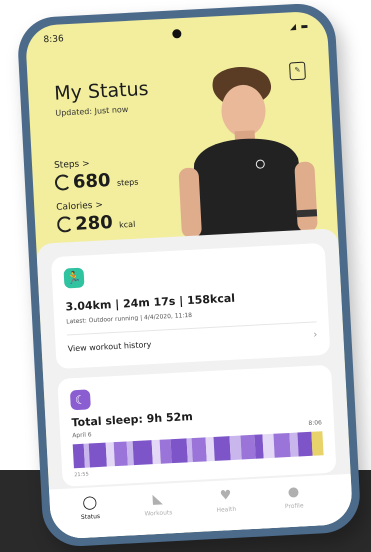 The image size is (371, 552). I want to click on calories-value: 280 kcal, so click(96, 223).